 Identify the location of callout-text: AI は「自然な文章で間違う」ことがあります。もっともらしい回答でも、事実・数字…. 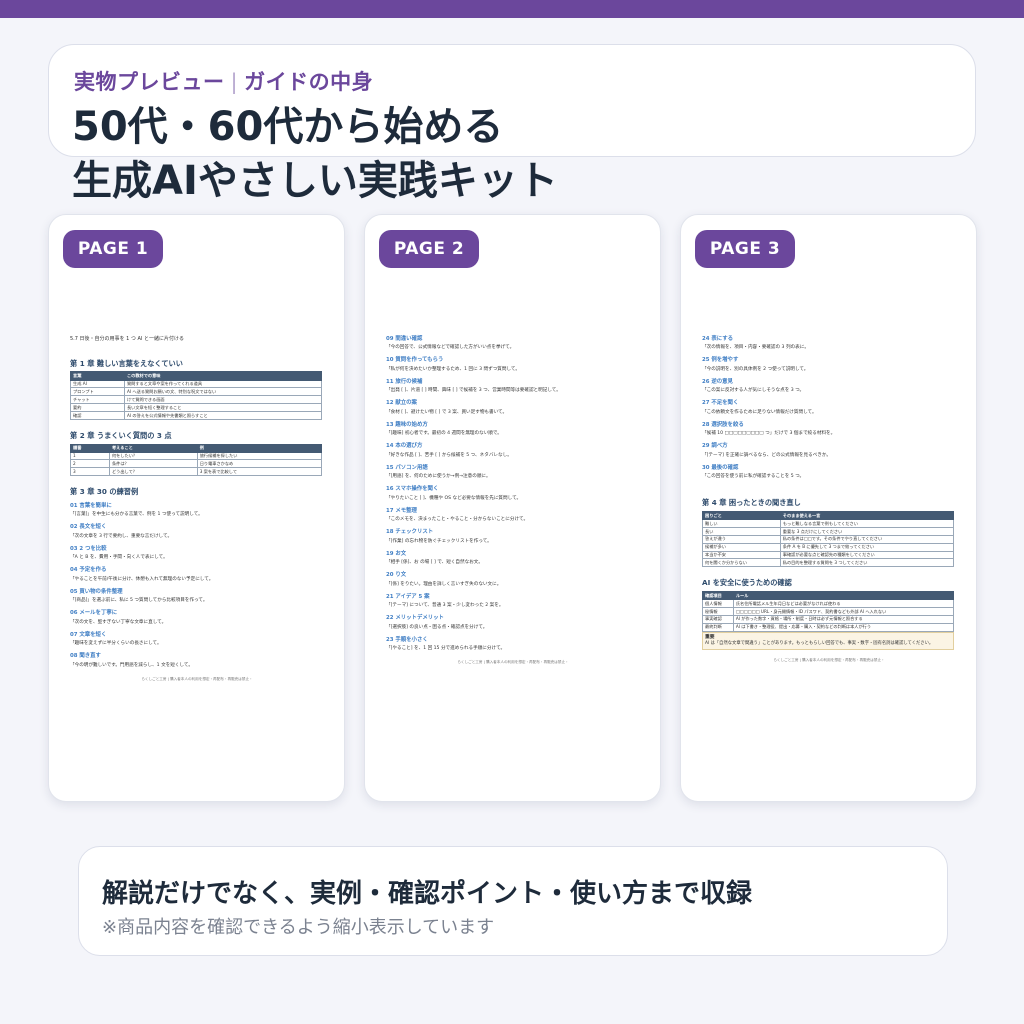
(819, 643).